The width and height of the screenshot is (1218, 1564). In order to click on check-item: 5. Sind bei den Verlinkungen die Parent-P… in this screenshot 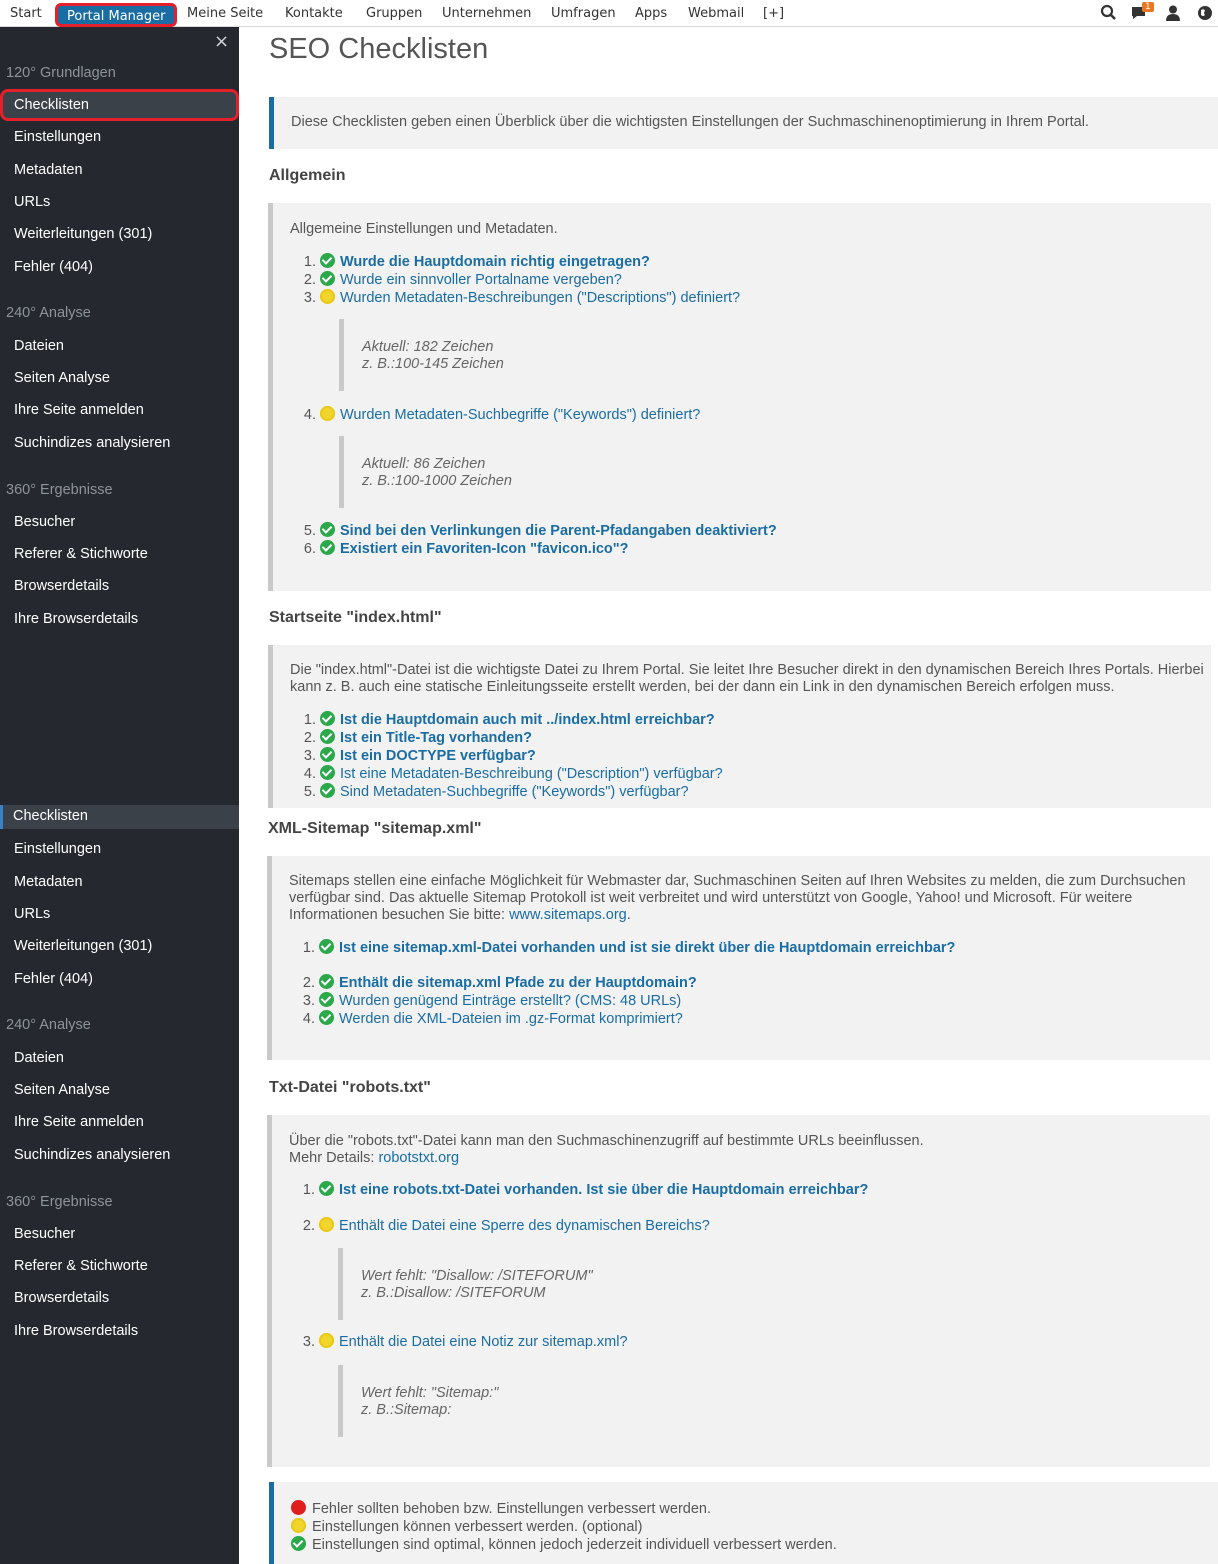, I will do `click(538, 531)`.